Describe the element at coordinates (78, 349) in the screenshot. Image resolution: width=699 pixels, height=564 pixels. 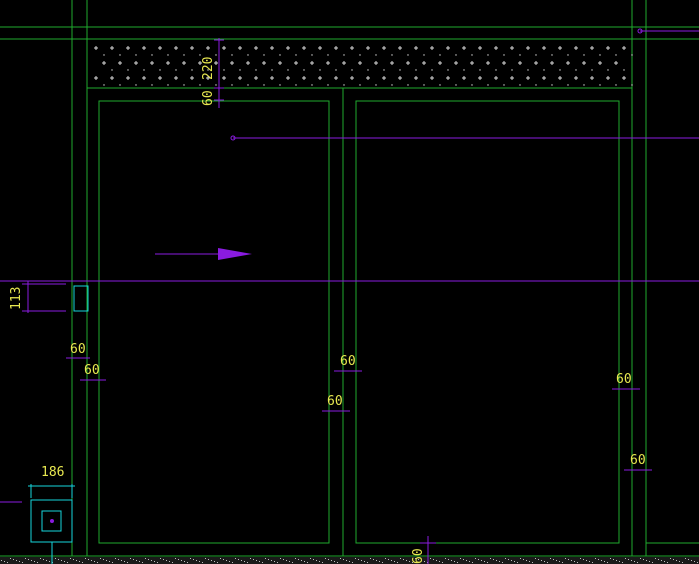
I see `dim-left-frame-a: 60` at that location.